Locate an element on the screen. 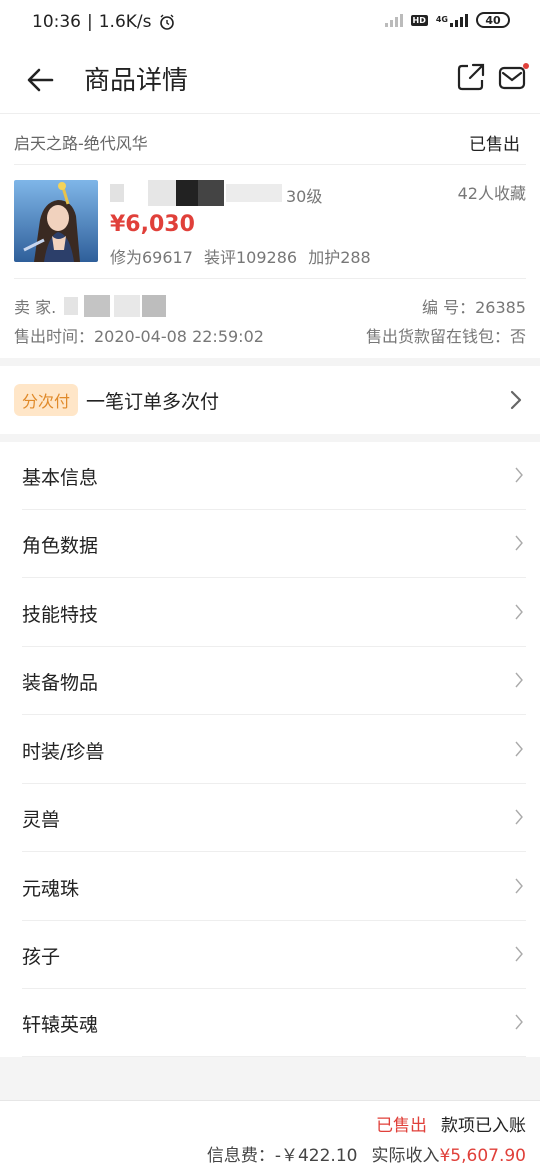  alarm-icon is located at coordinates (166, 22).